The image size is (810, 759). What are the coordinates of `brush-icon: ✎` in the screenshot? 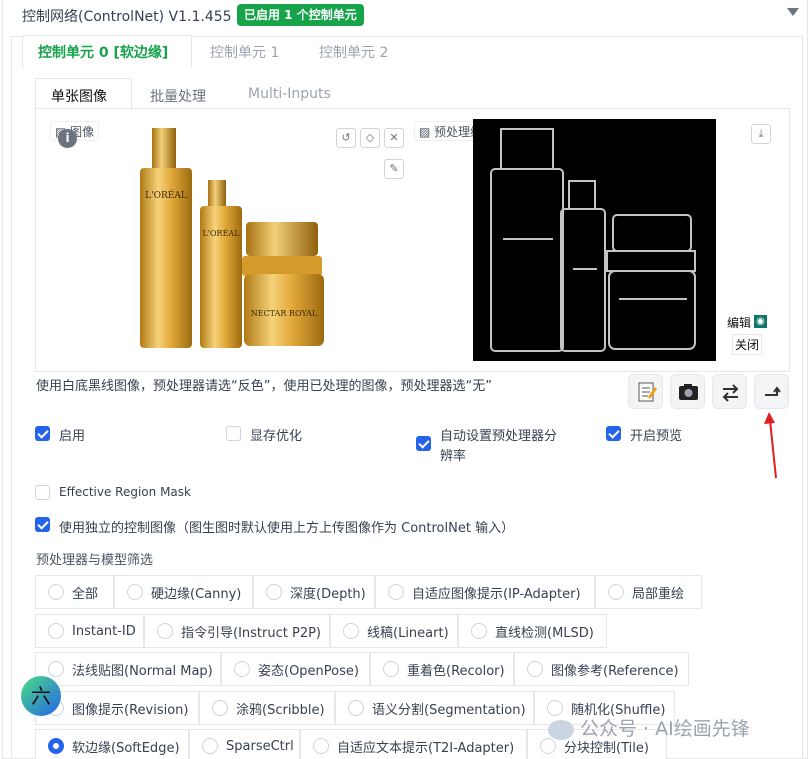 It's located at (394, 169).